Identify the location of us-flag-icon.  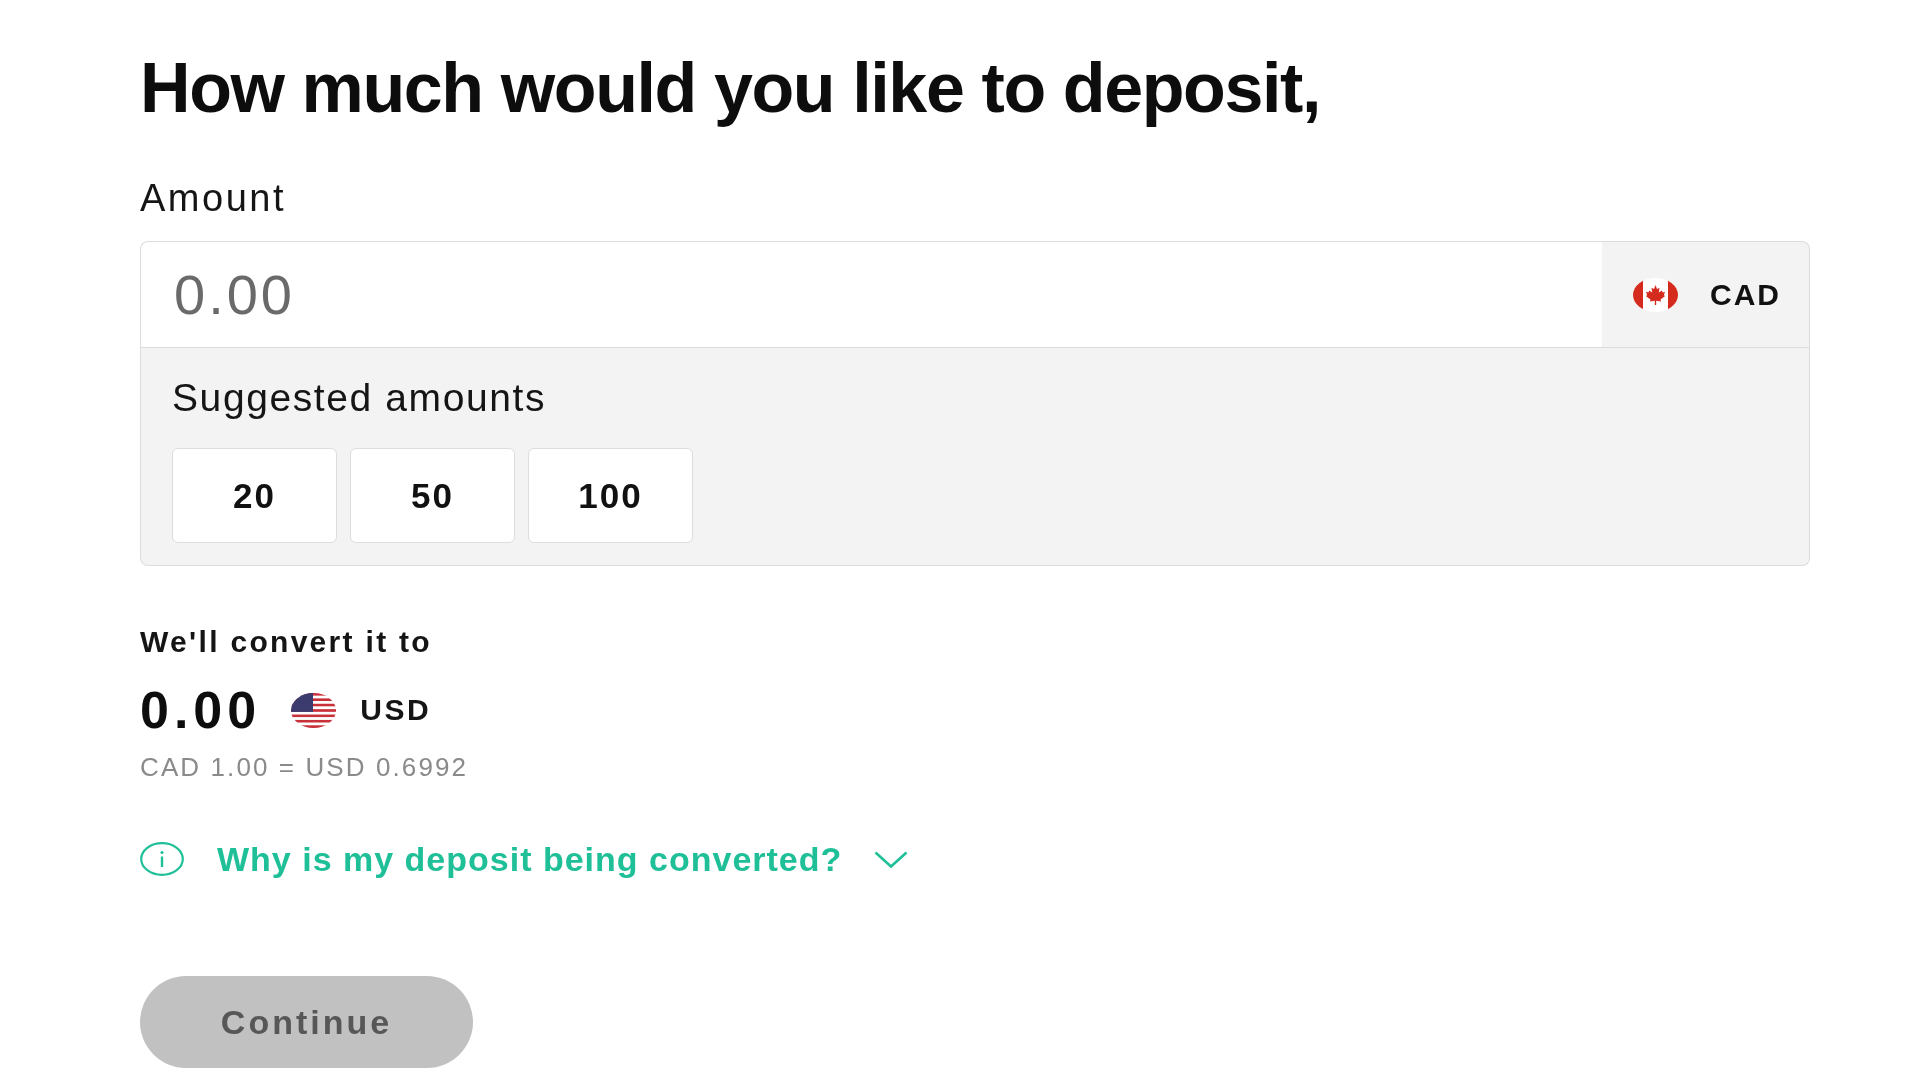
(314, 710).